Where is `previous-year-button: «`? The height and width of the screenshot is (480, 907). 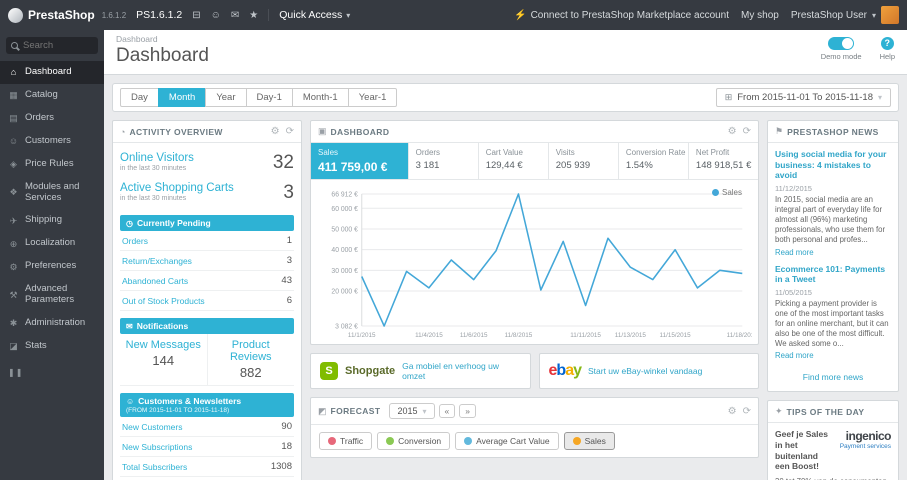
previous-year-button: « is located at coordinates (447, 411).